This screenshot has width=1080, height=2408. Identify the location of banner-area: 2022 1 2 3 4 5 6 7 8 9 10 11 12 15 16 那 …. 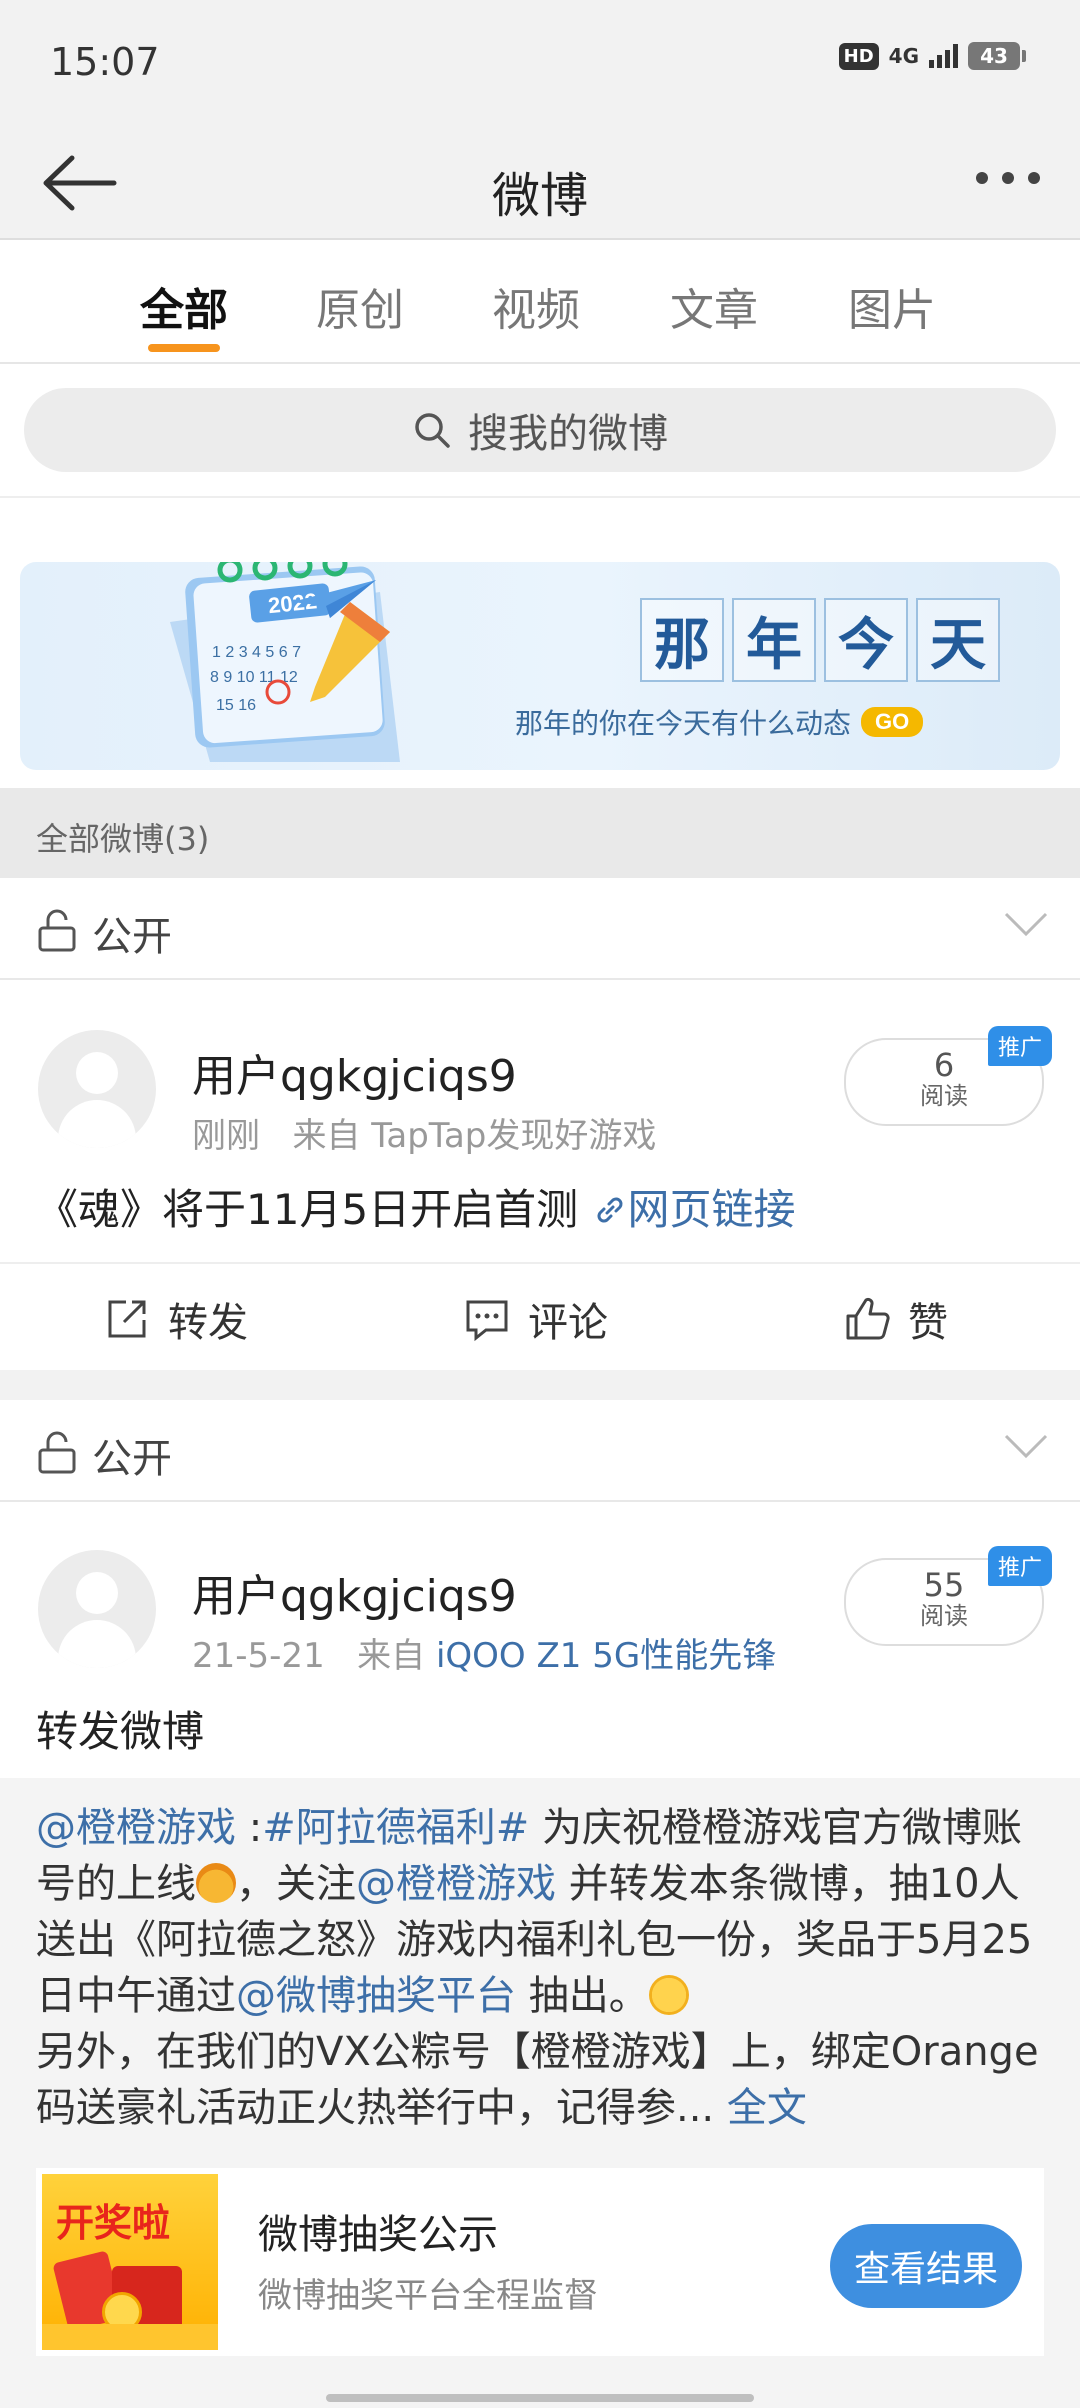
(540, 643).